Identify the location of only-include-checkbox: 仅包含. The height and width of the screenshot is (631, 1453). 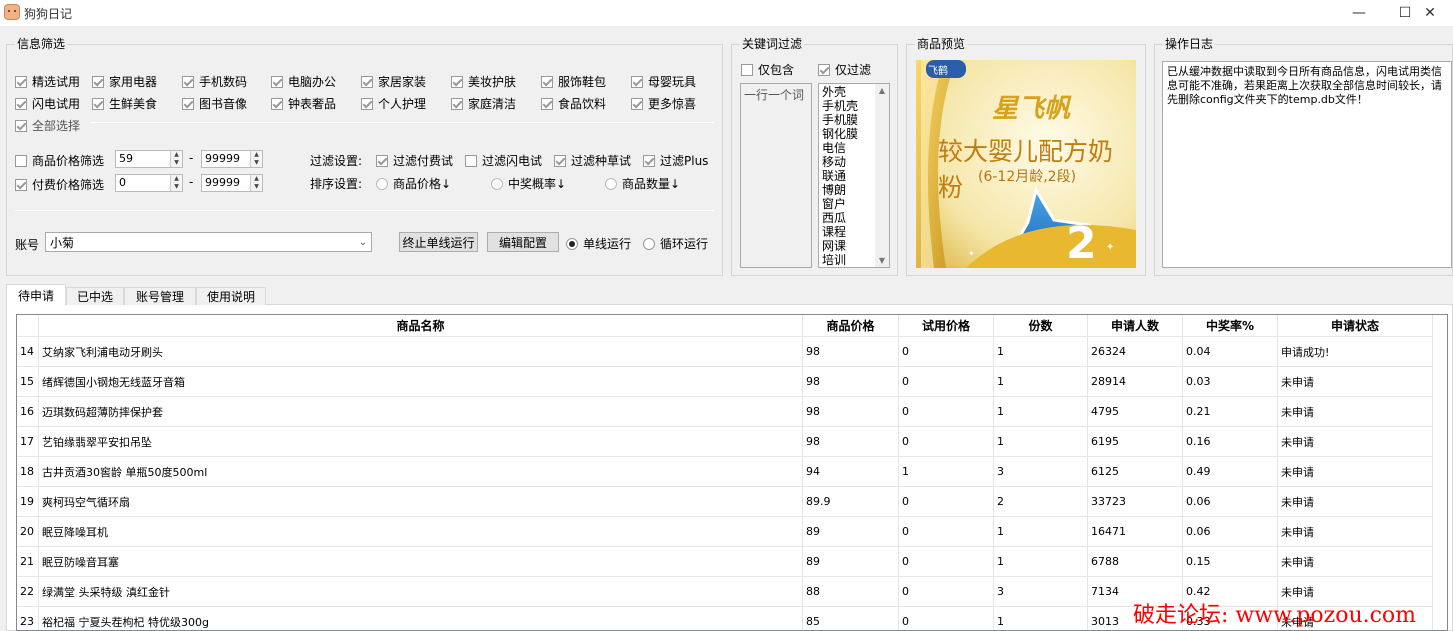
(767, 69).